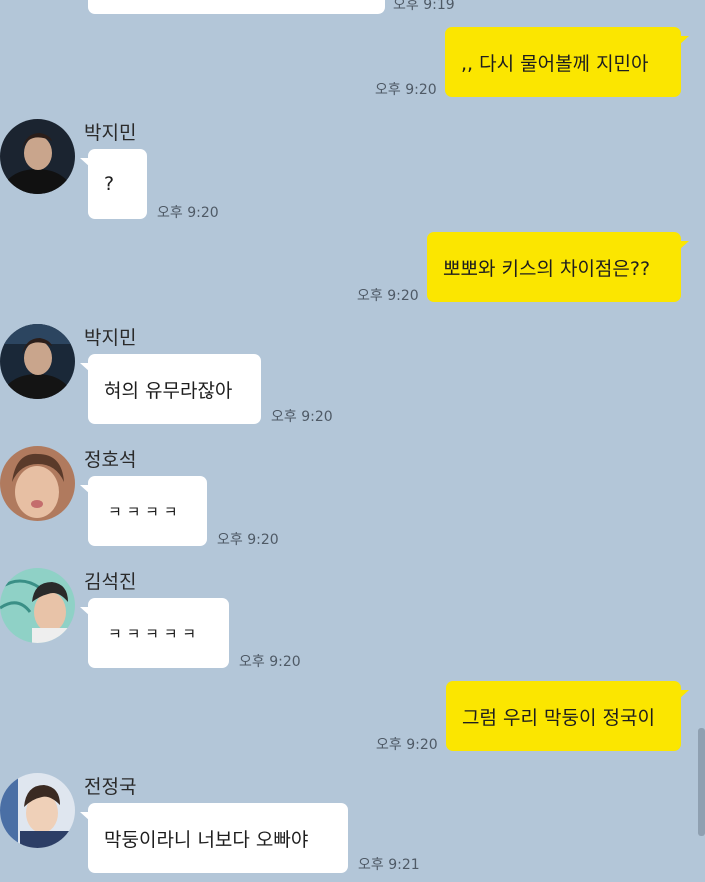 The width and height of the screenshot is (705, 882). What do you see at coordinates (37, 605) in the screenshot?
I see `avatar-seokjin` at bounding box center [37, 605].